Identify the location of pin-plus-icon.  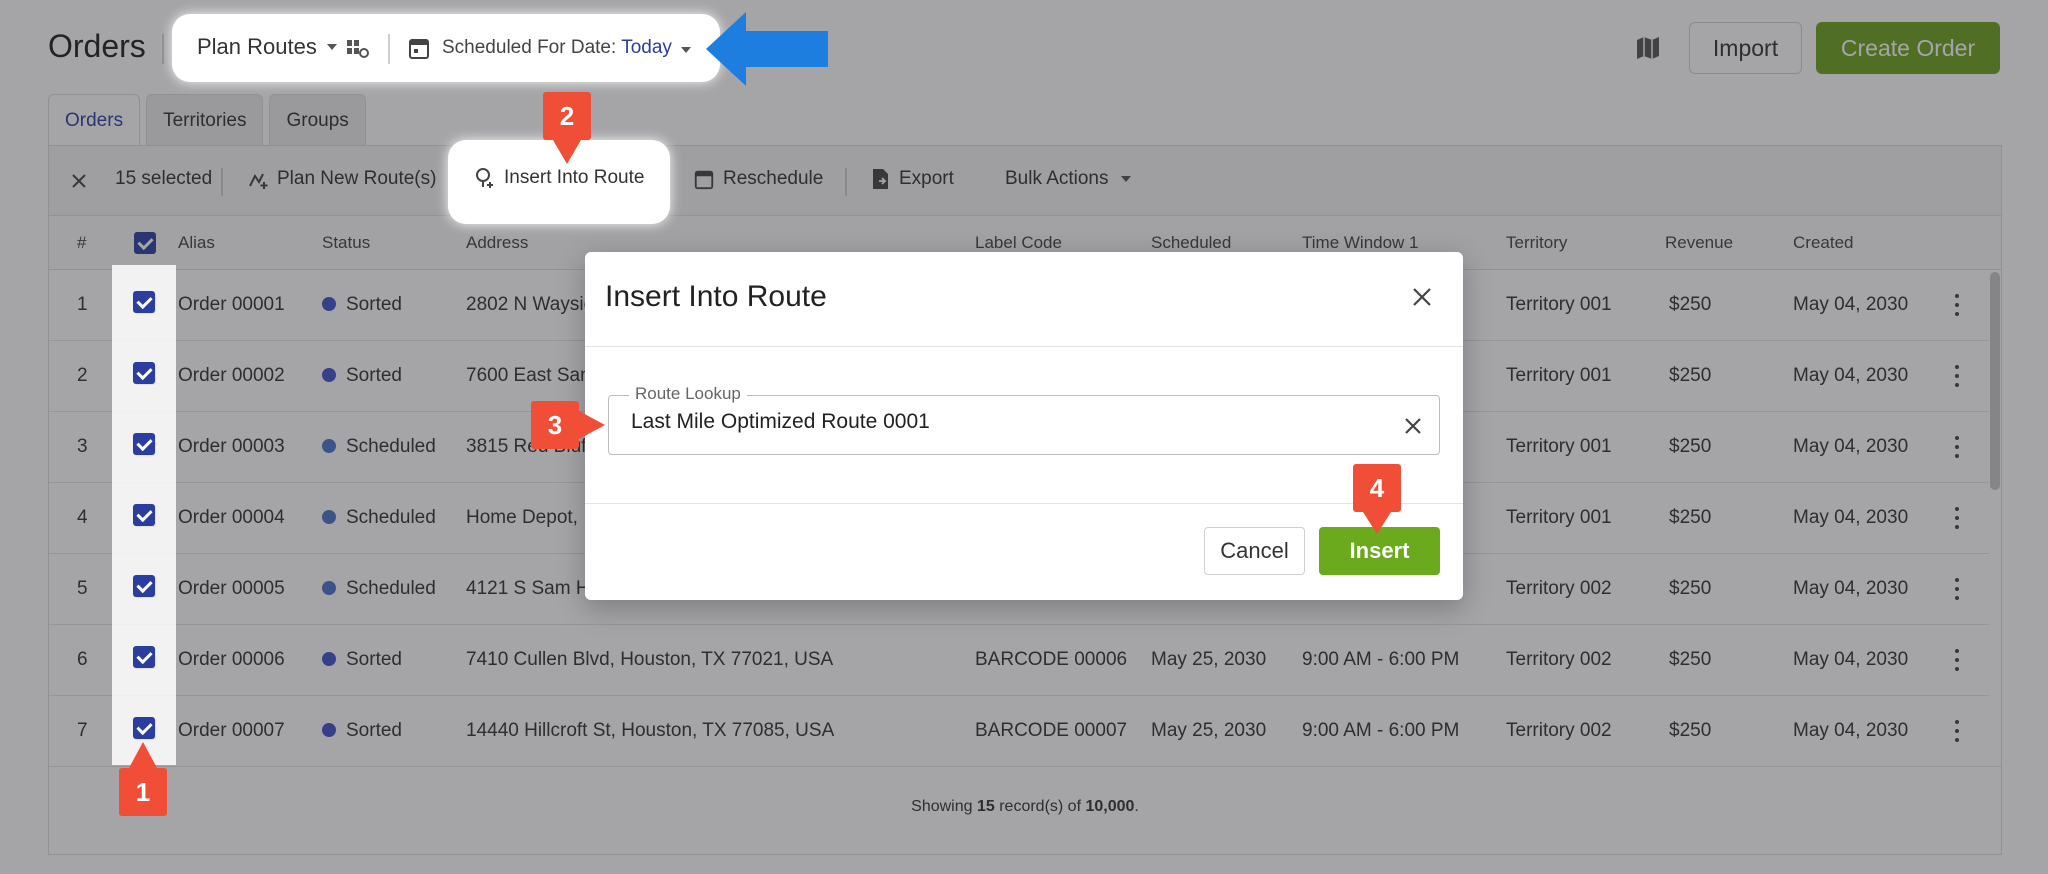
(484, 178).